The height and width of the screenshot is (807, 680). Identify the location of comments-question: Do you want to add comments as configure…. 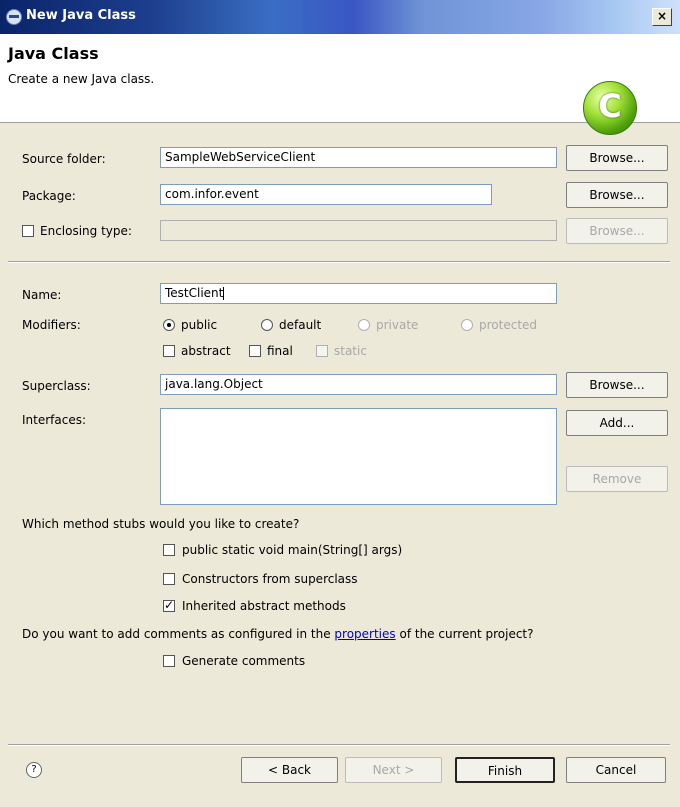
(278, 634).